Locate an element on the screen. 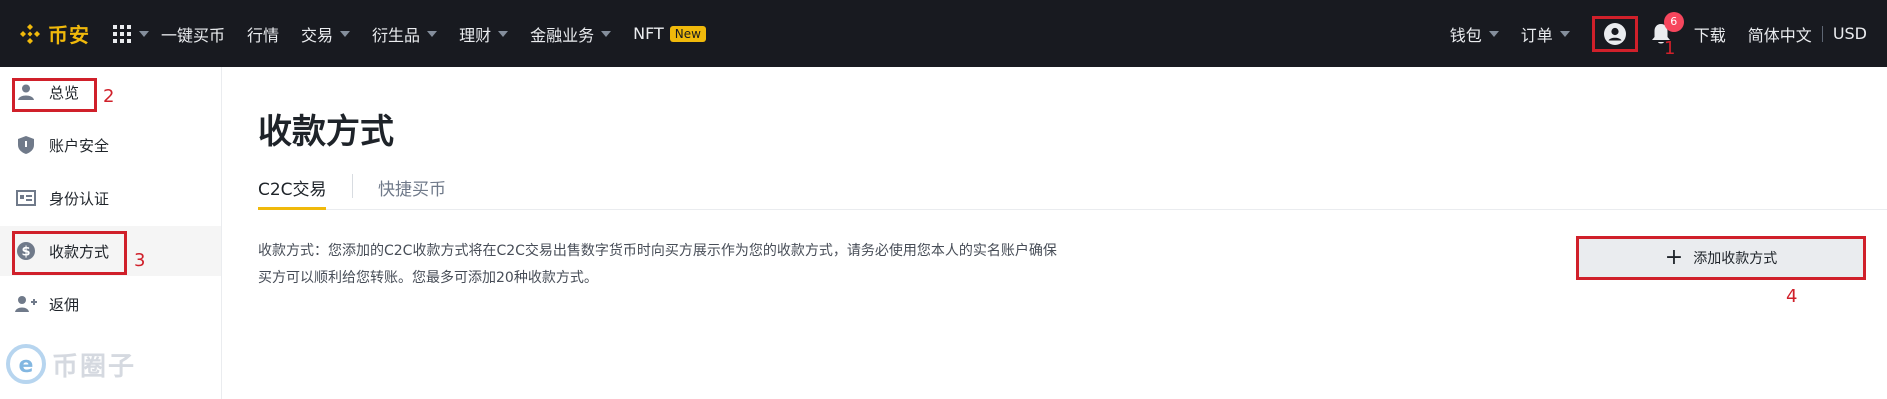 This screenshot has height=399, width=1887. logo-text: 币安 is located at coordinates (69, 35).